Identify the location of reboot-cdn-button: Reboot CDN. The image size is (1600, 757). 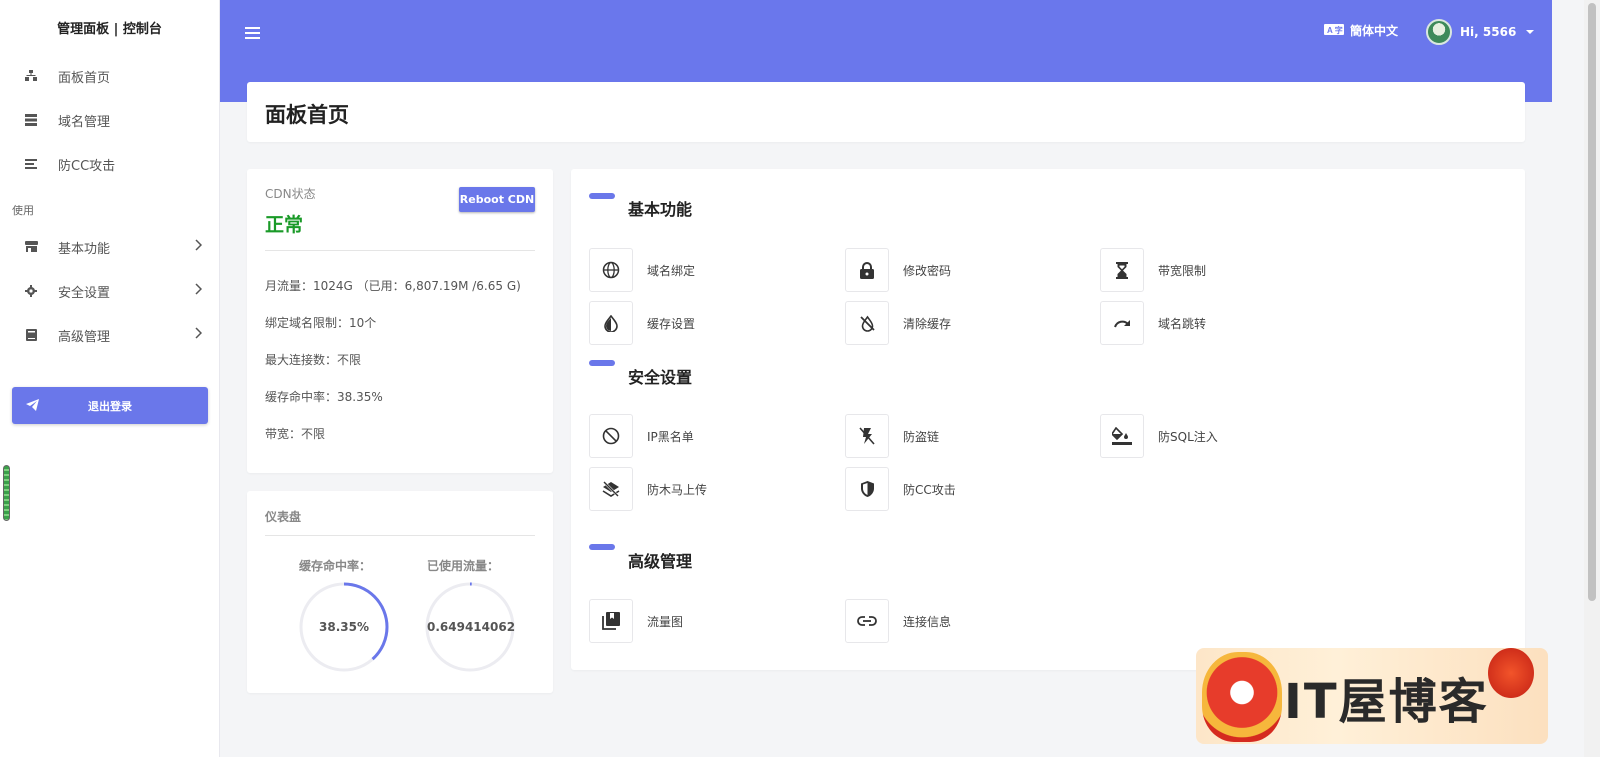
(497, 199).